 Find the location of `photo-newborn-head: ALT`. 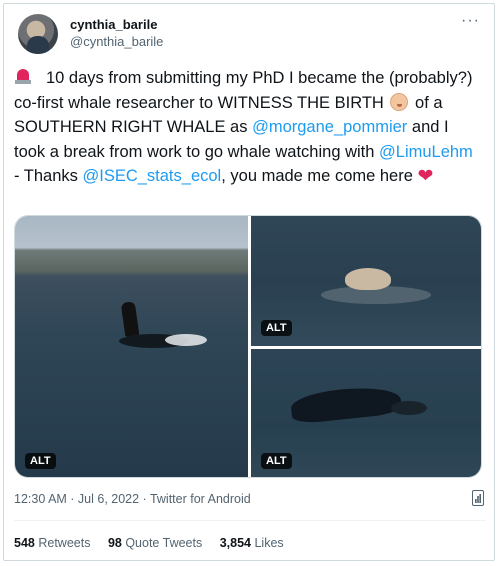

photo-newborn-head: ALT is located at coordinates (366, 281).